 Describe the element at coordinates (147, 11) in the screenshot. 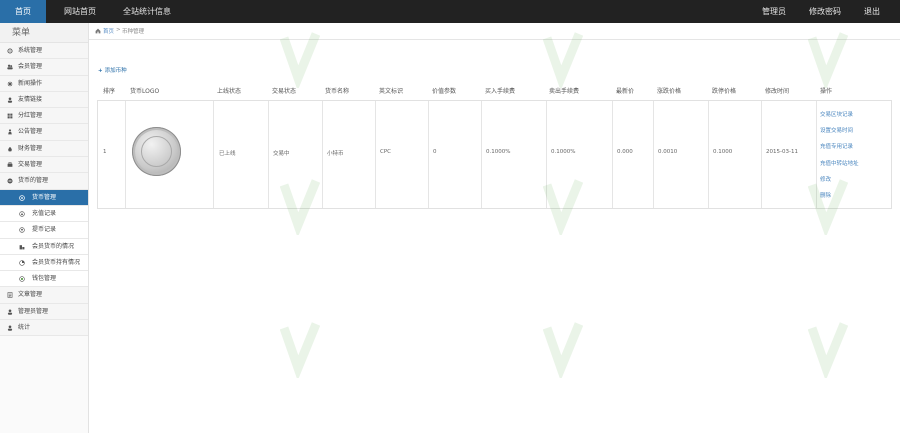

I see `nav-site-stats: 全站统计信息` at that location.